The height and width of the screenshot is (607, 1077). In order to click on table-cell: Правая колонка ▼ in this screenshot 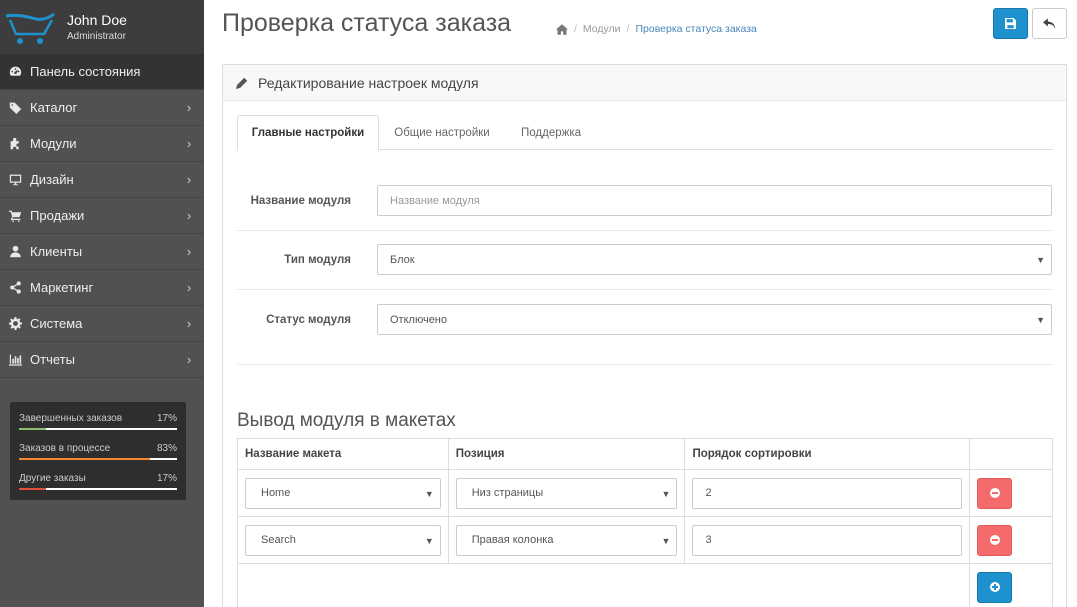, I will do `click(566, 540)`.